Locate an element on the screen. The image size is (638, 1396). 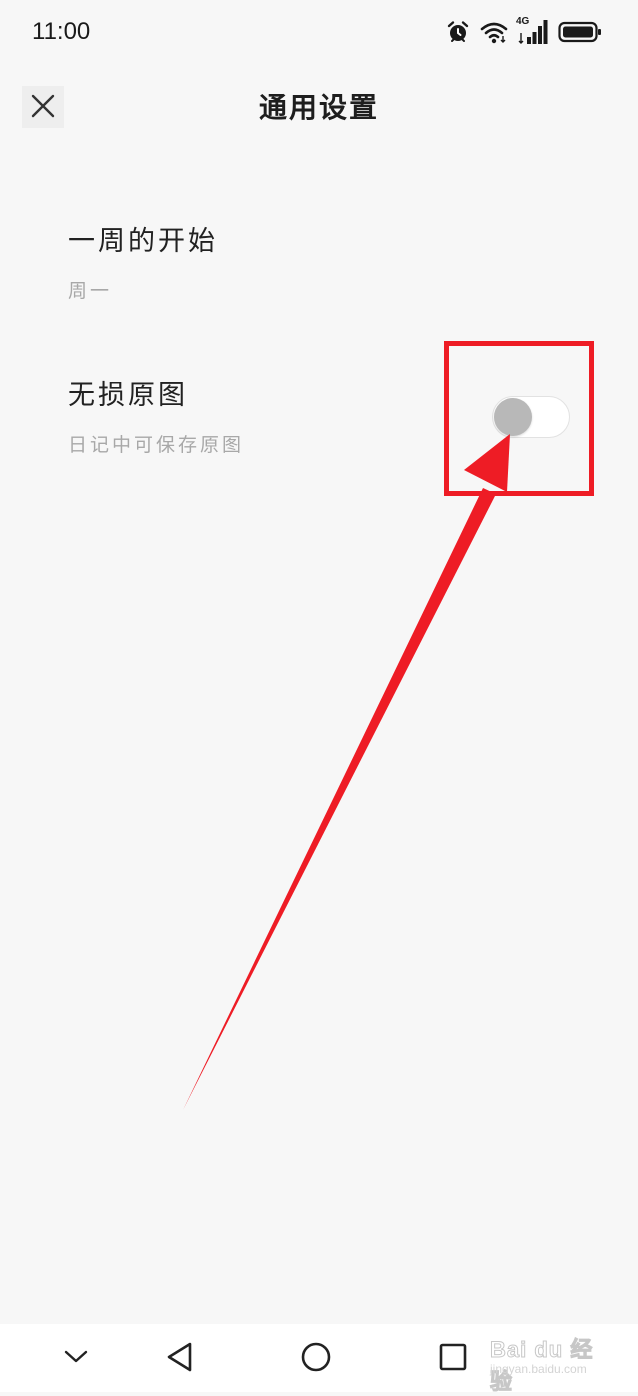
home-circle-icon is located at coordinates (316, 1358).